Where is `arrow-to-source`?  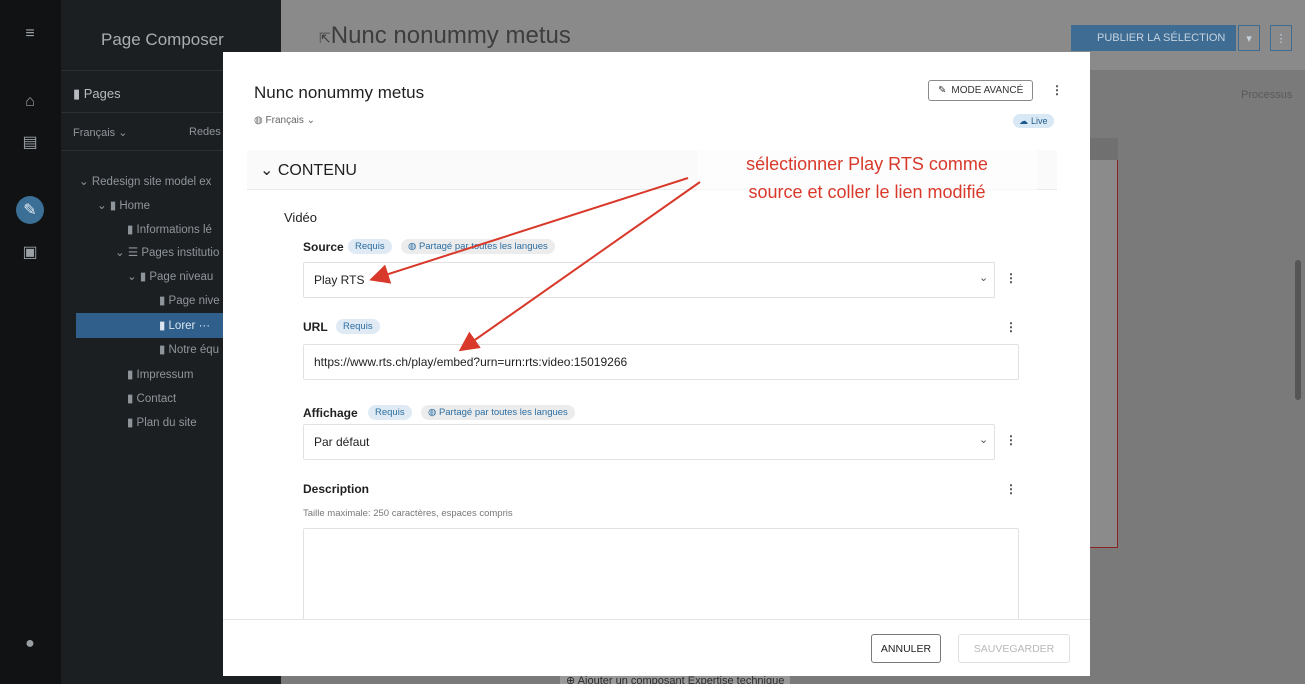 arrow-to-source is located at coordinates (529, 230).